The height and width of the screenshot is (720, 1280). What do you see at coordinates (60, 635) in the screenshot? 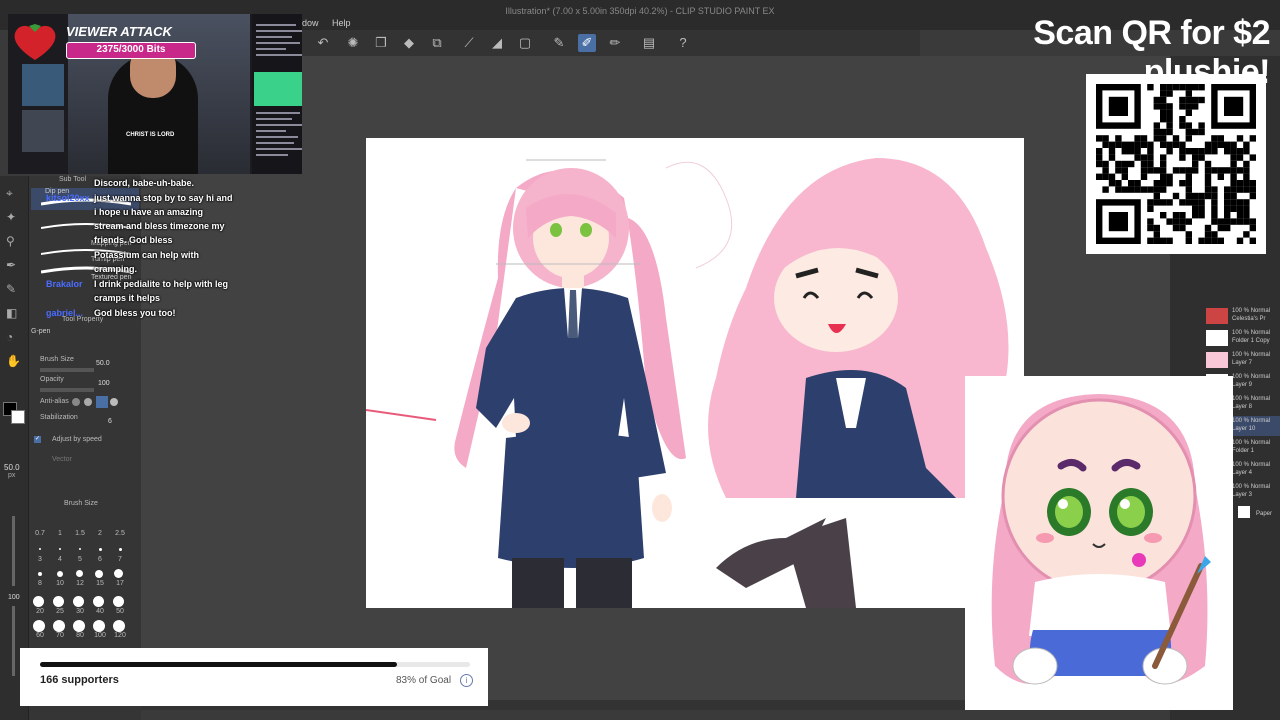
I see `brush-size-option: 70` at bounding box center [60, 635].